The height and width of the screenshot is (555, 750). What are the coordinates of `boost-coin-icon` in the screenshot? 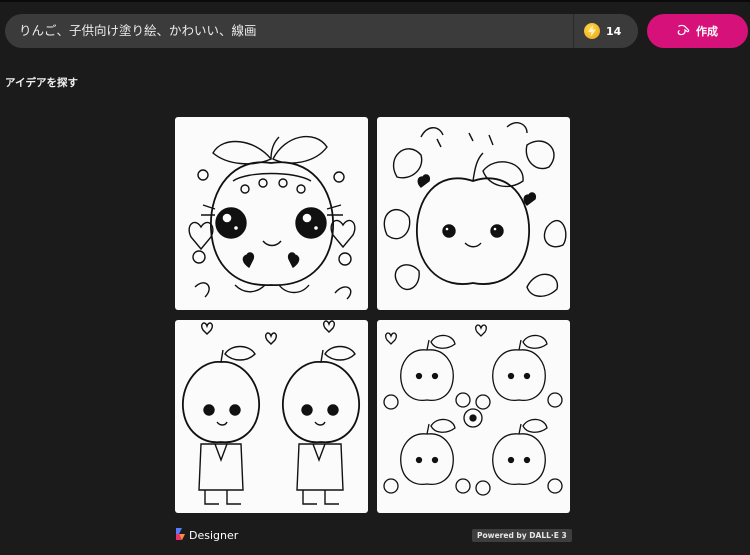 It's located at (592, 31).